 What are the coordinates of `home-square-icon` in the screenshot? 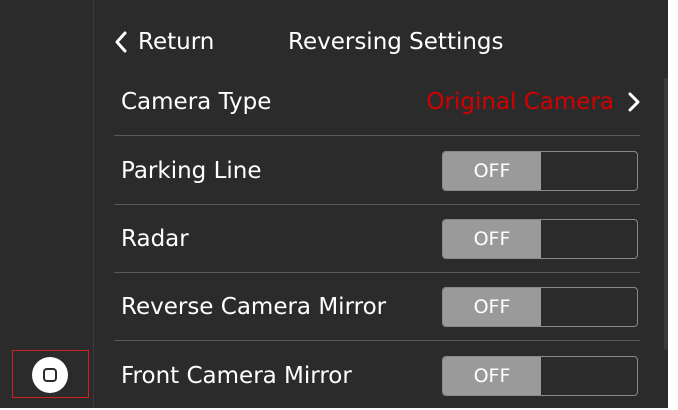 It's located at (50, 375).